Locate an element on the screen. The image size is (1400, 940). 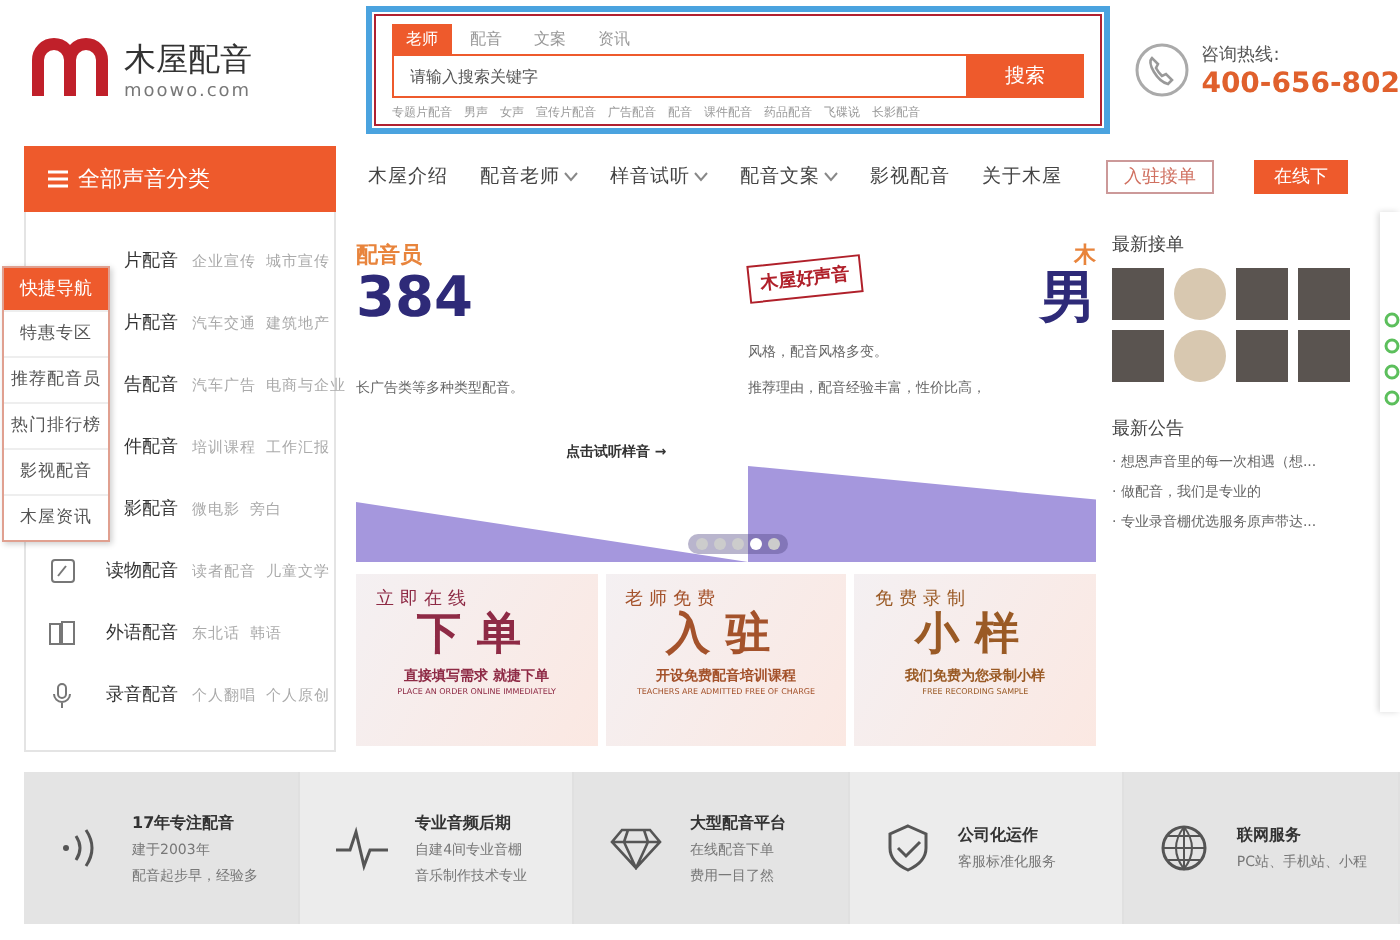
quick-nav-link: 热门排行榜 is located at coordinates (56, 425).